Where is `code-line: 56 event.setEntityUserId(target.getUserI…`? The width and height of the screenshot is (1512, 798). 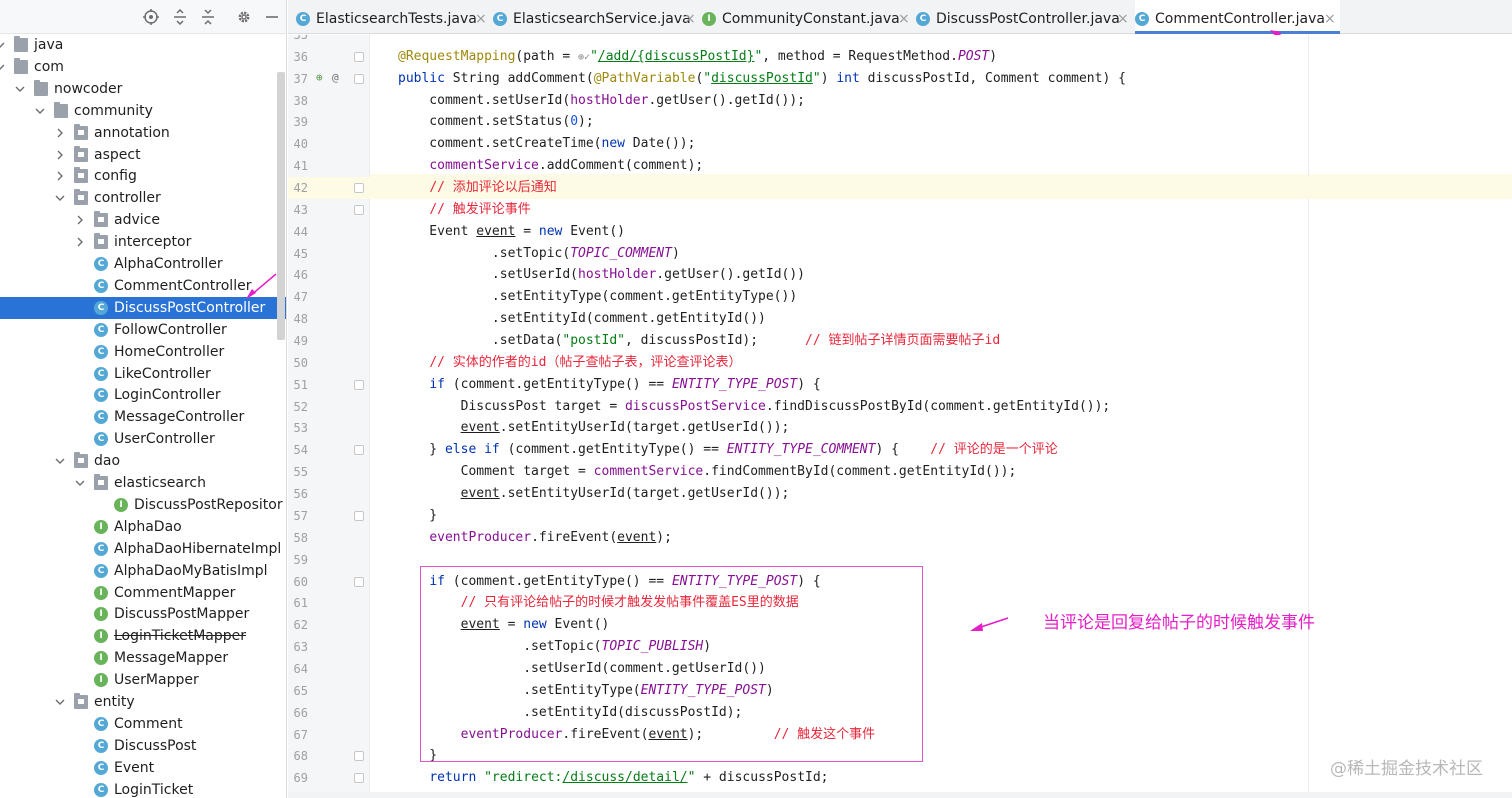
code-line: 56 event.setEntityUserId(target.getUserI… is located at coordinates (900, 494).